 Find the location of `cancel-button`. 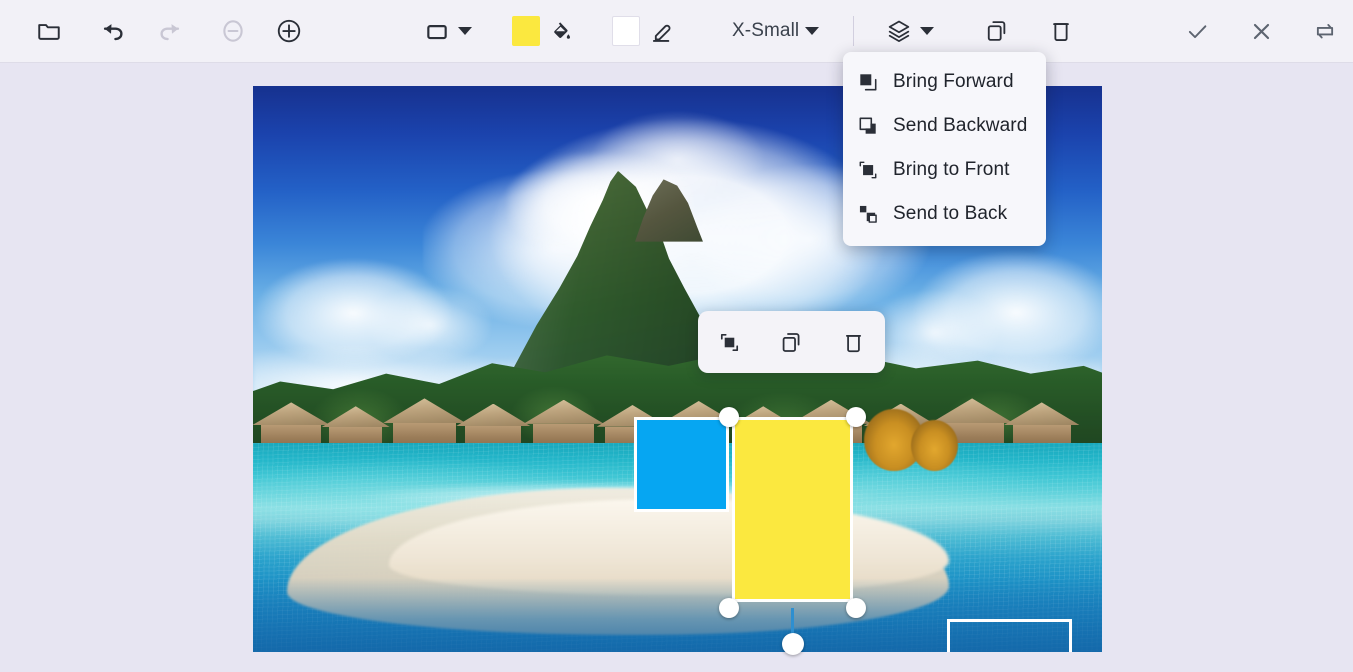

cancel-button is located at coordinates (1261, 31).